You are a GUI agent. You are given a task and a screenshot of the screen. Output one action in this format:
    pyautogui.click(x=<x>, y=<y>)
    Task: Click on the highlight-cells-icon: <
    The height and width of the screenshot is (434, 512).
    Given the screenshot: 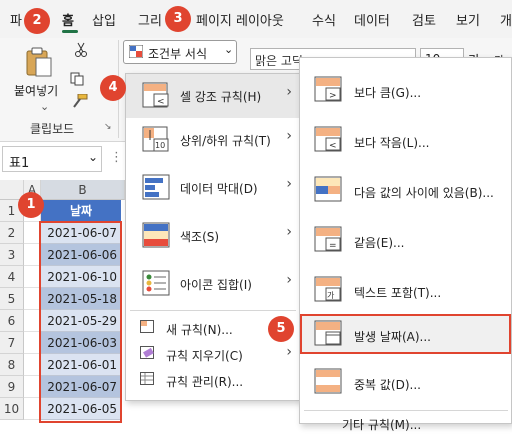 What is the action you would take?
    pyautogui.click(x=157, y=96)
    